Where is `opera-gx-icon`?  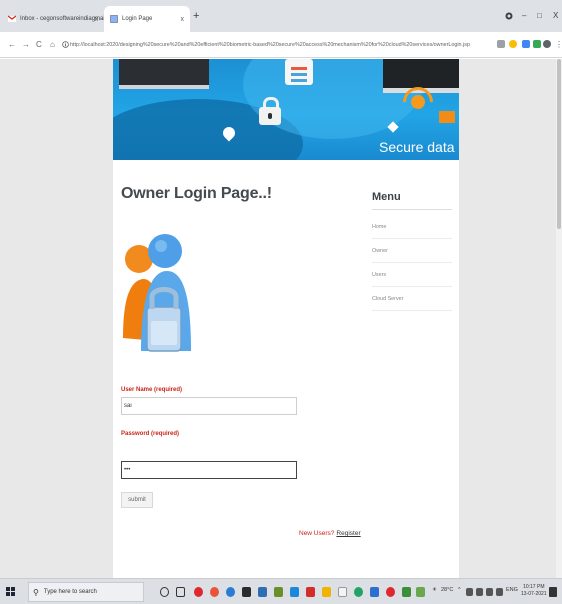
opera-gx-icon is located at coordinates (390, 592).